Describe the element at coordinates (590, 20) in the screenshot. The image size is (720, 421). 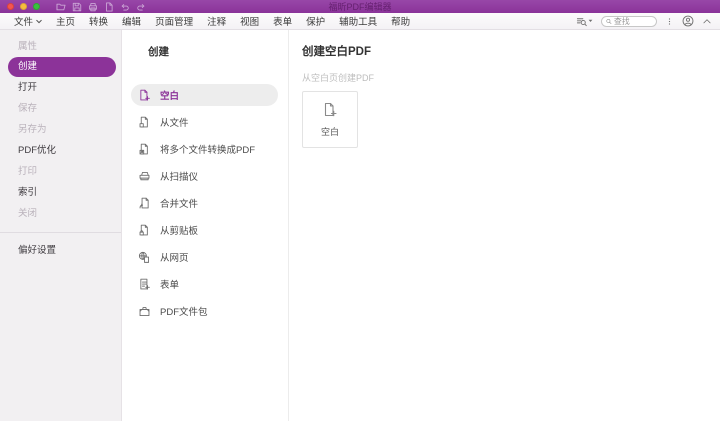
I see `caret-down-icon` at that location.